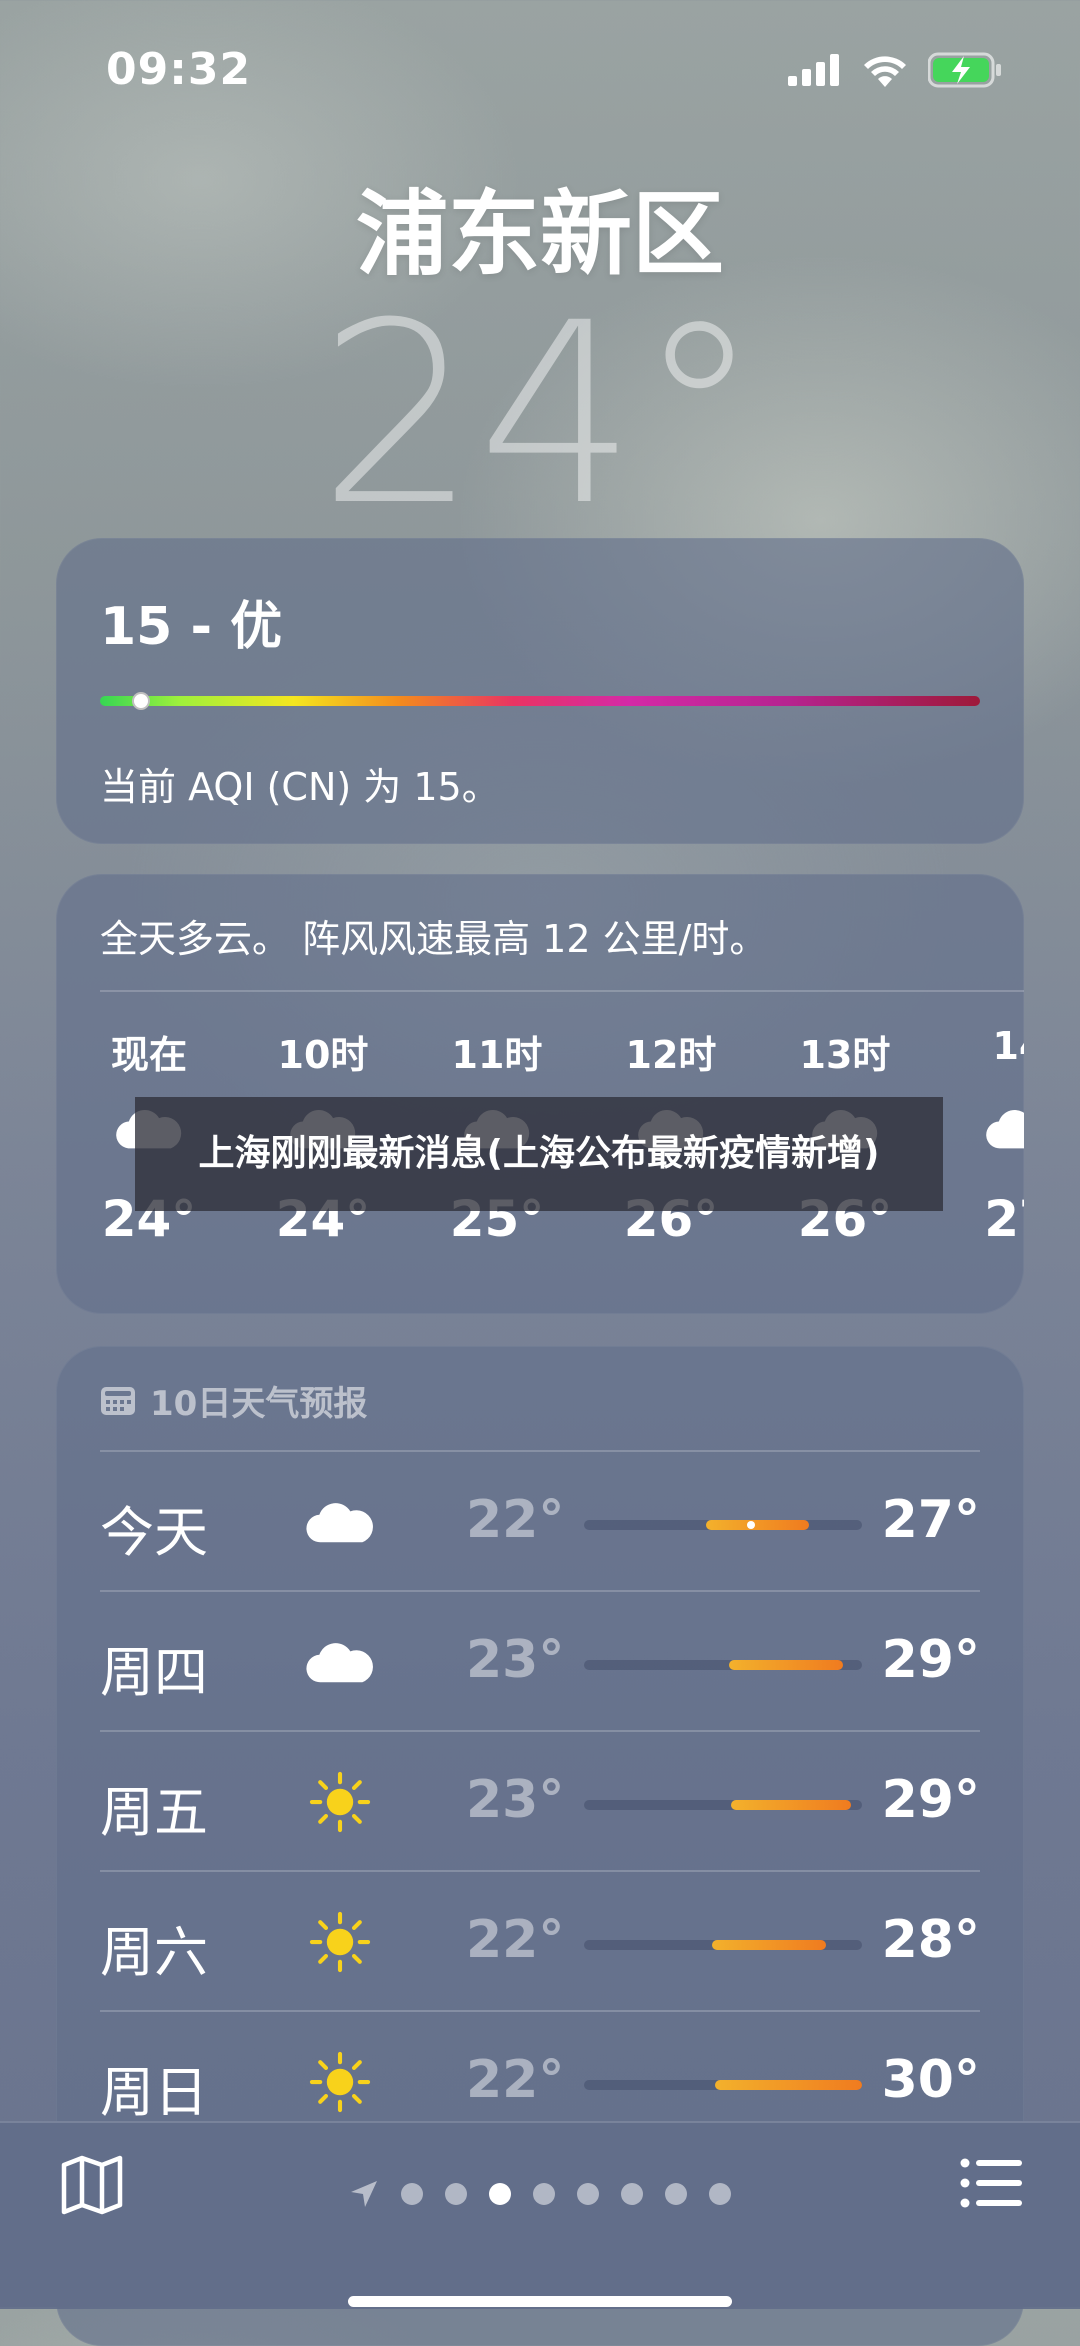 The height and width of the screenshot is (2346, 1080). I want to click on page-indicator, so click(540, 2194).